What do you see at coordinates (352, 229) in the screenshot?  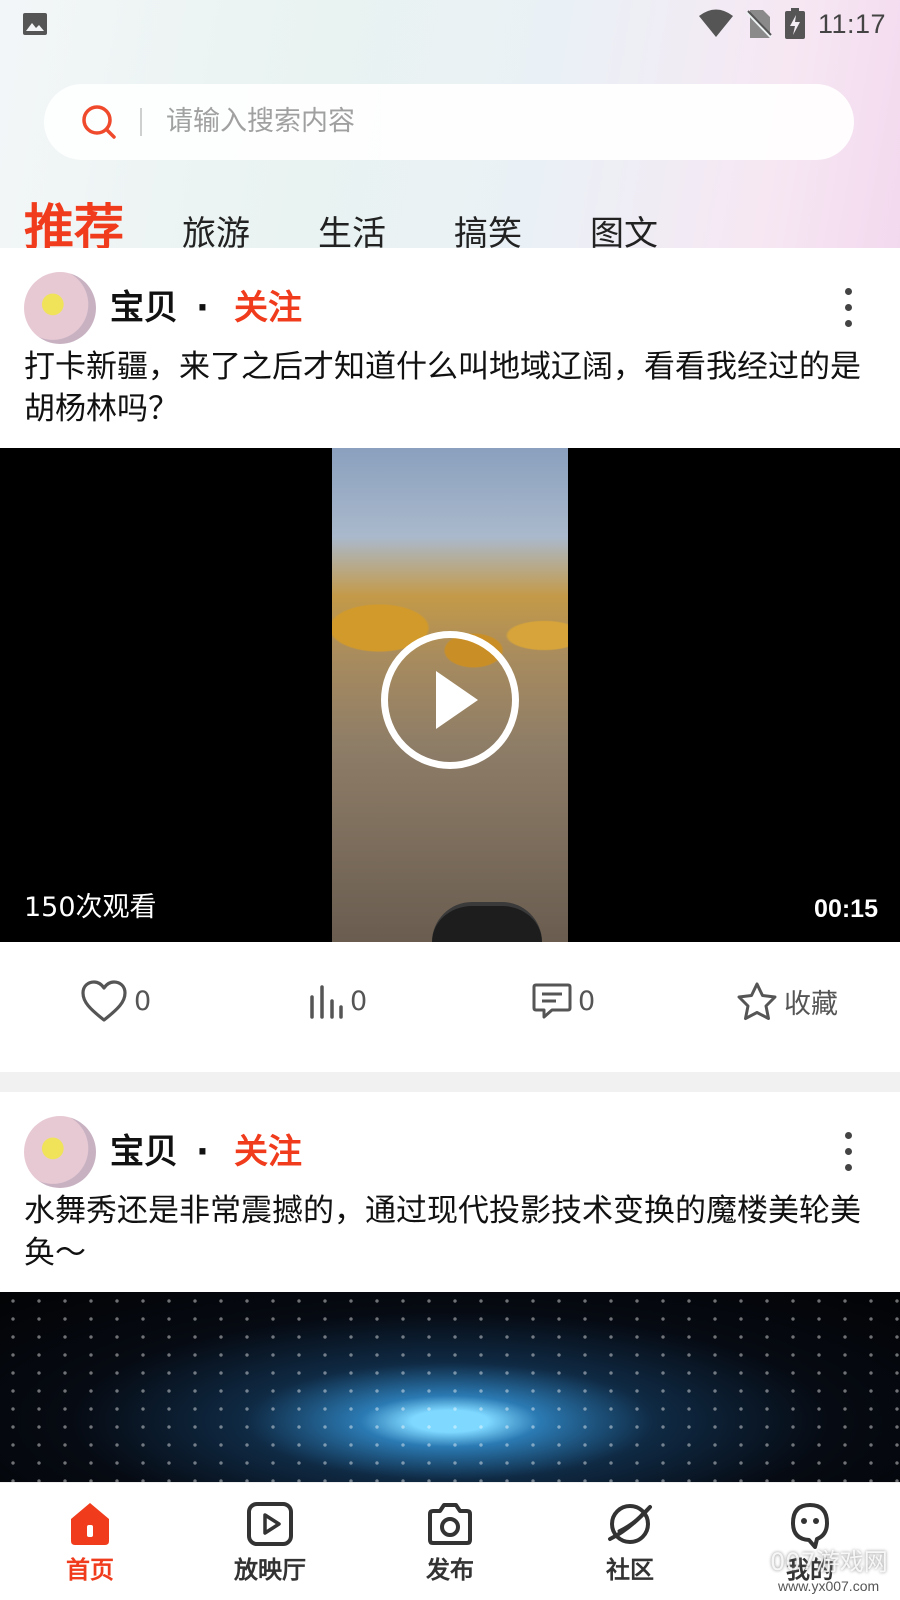 I see `tab-life: 生活` at bounding box center [352, 229].